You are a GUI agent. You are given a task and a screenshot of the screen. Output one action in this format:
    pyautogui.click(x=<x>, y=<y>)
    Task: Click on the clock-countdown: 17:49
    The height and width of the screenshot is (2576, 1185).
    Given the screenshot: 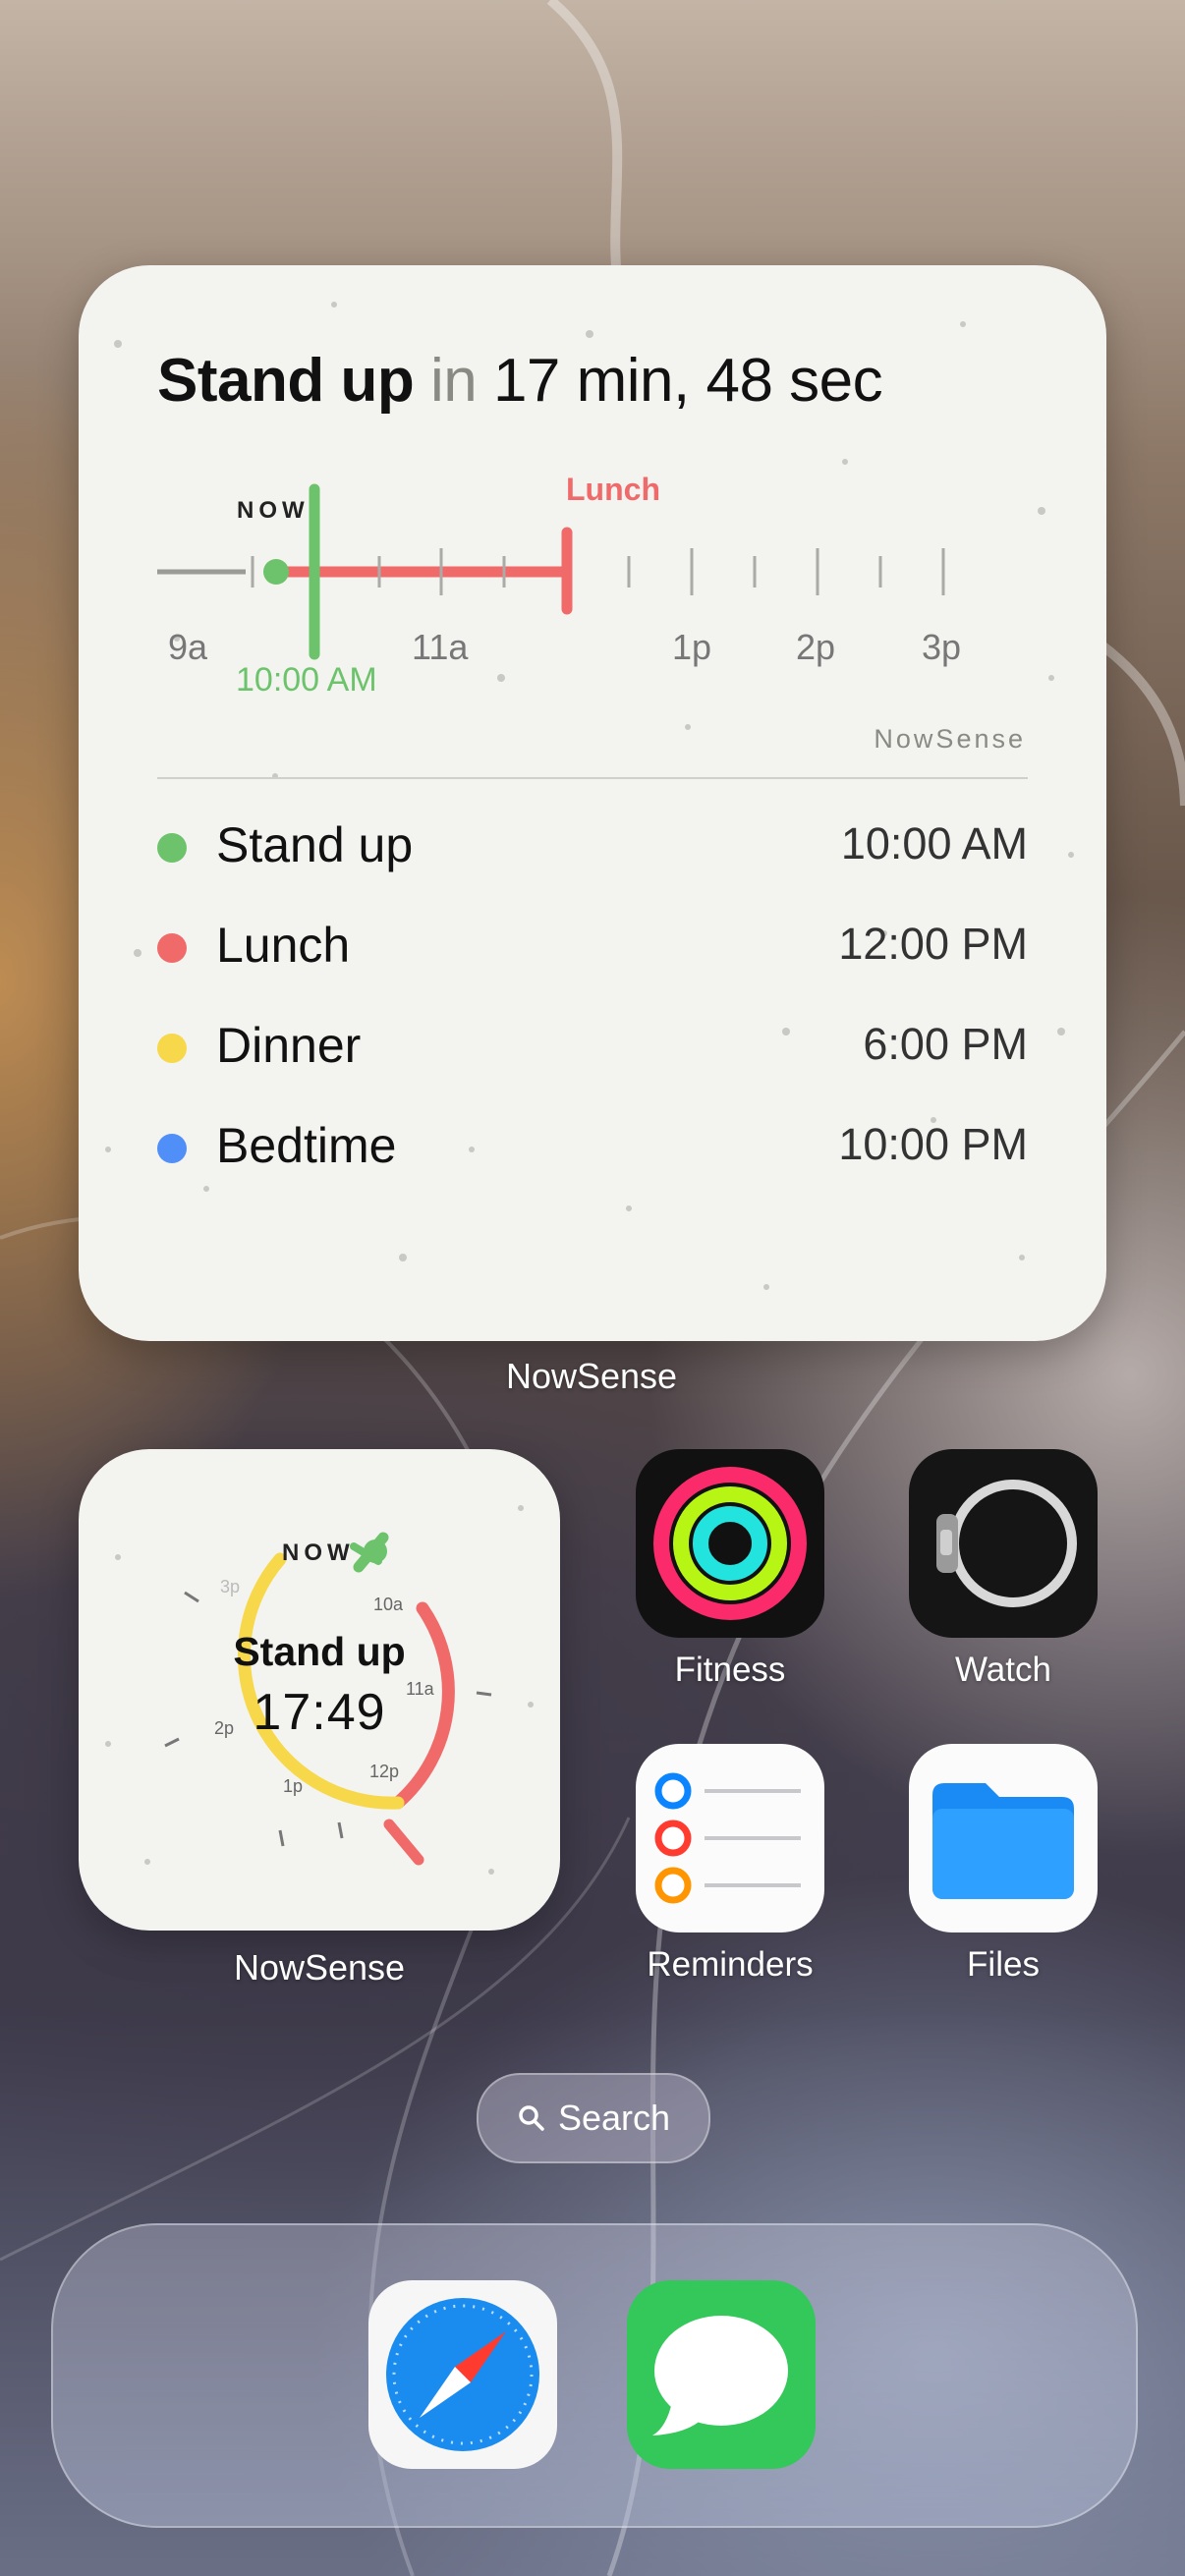 What is the action you would take?
    pyautogui.click(x=320, y=1712)
    